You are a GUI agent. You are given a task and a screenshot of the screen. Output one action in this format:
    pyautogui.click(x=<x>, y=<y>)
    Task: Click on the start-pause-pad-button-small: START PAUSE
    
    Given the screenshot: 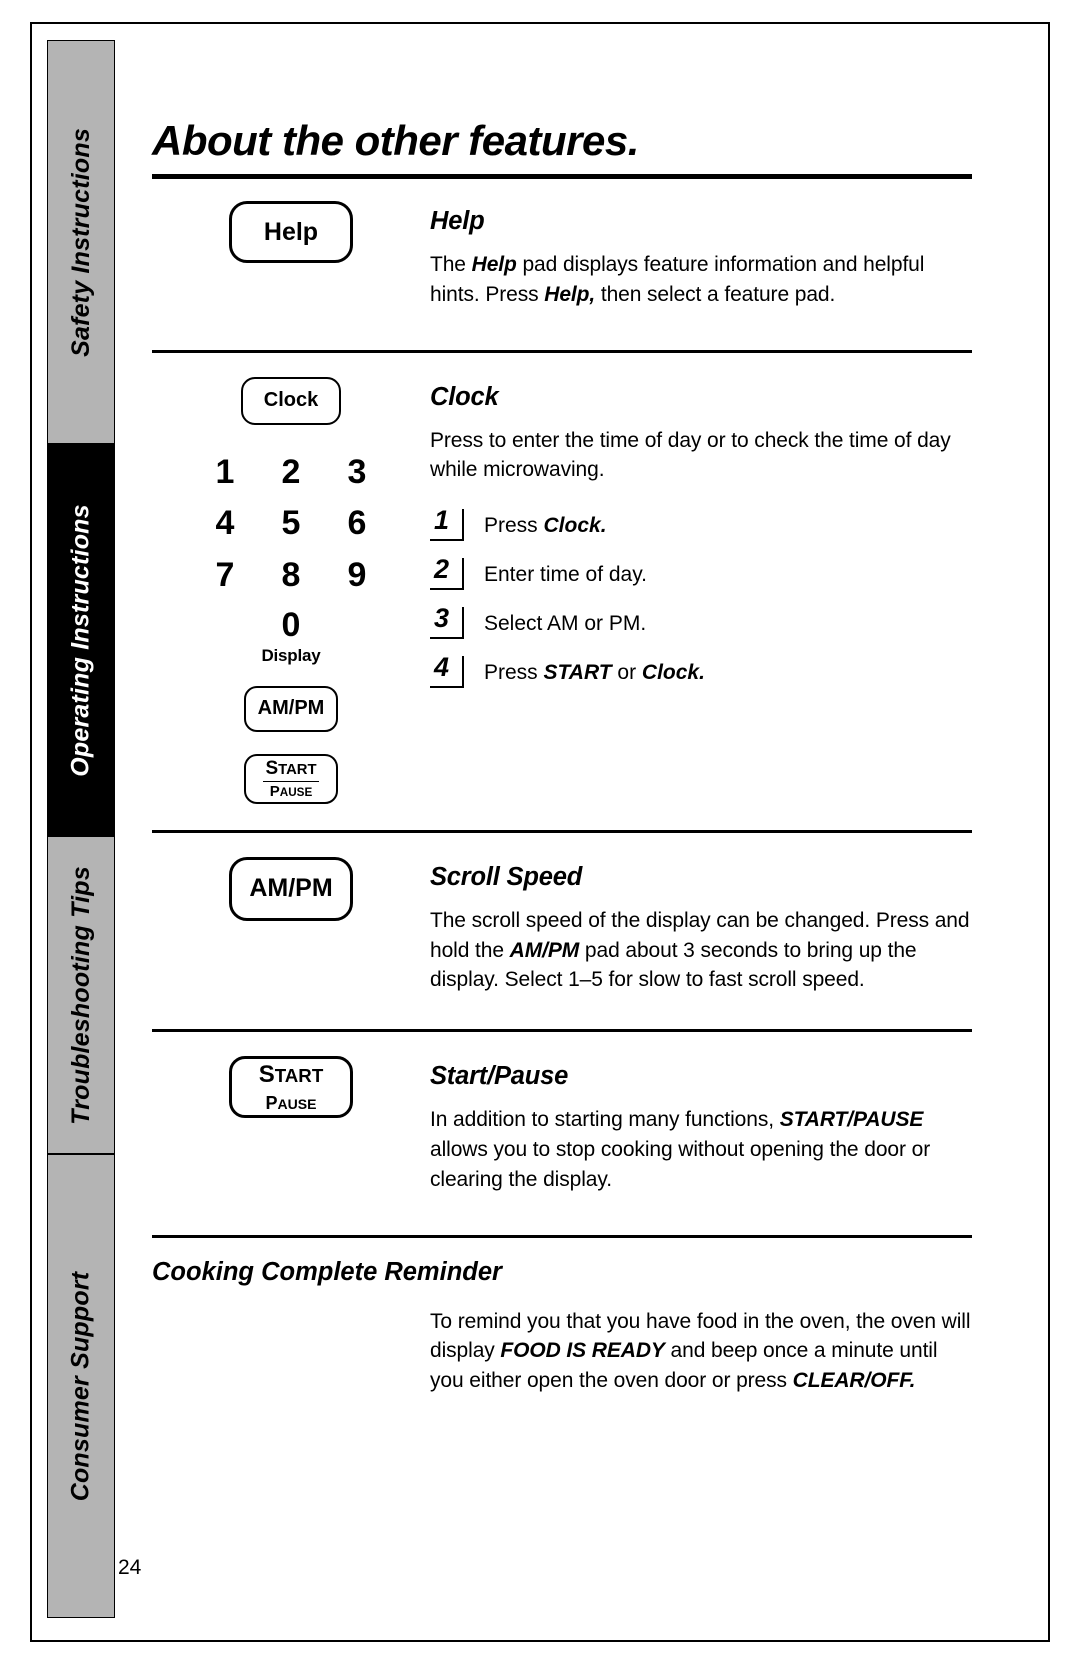 What is the action you would take?
    pyautogui.click(x=291, y=778)
    